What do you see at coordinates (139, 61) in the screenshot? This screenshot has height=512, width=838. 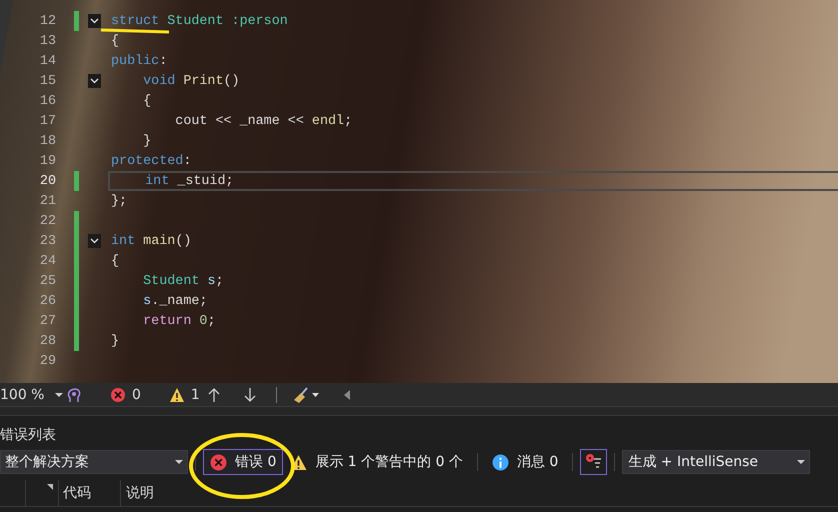 I see `code-line: public:` at bounding box center [139, 61].